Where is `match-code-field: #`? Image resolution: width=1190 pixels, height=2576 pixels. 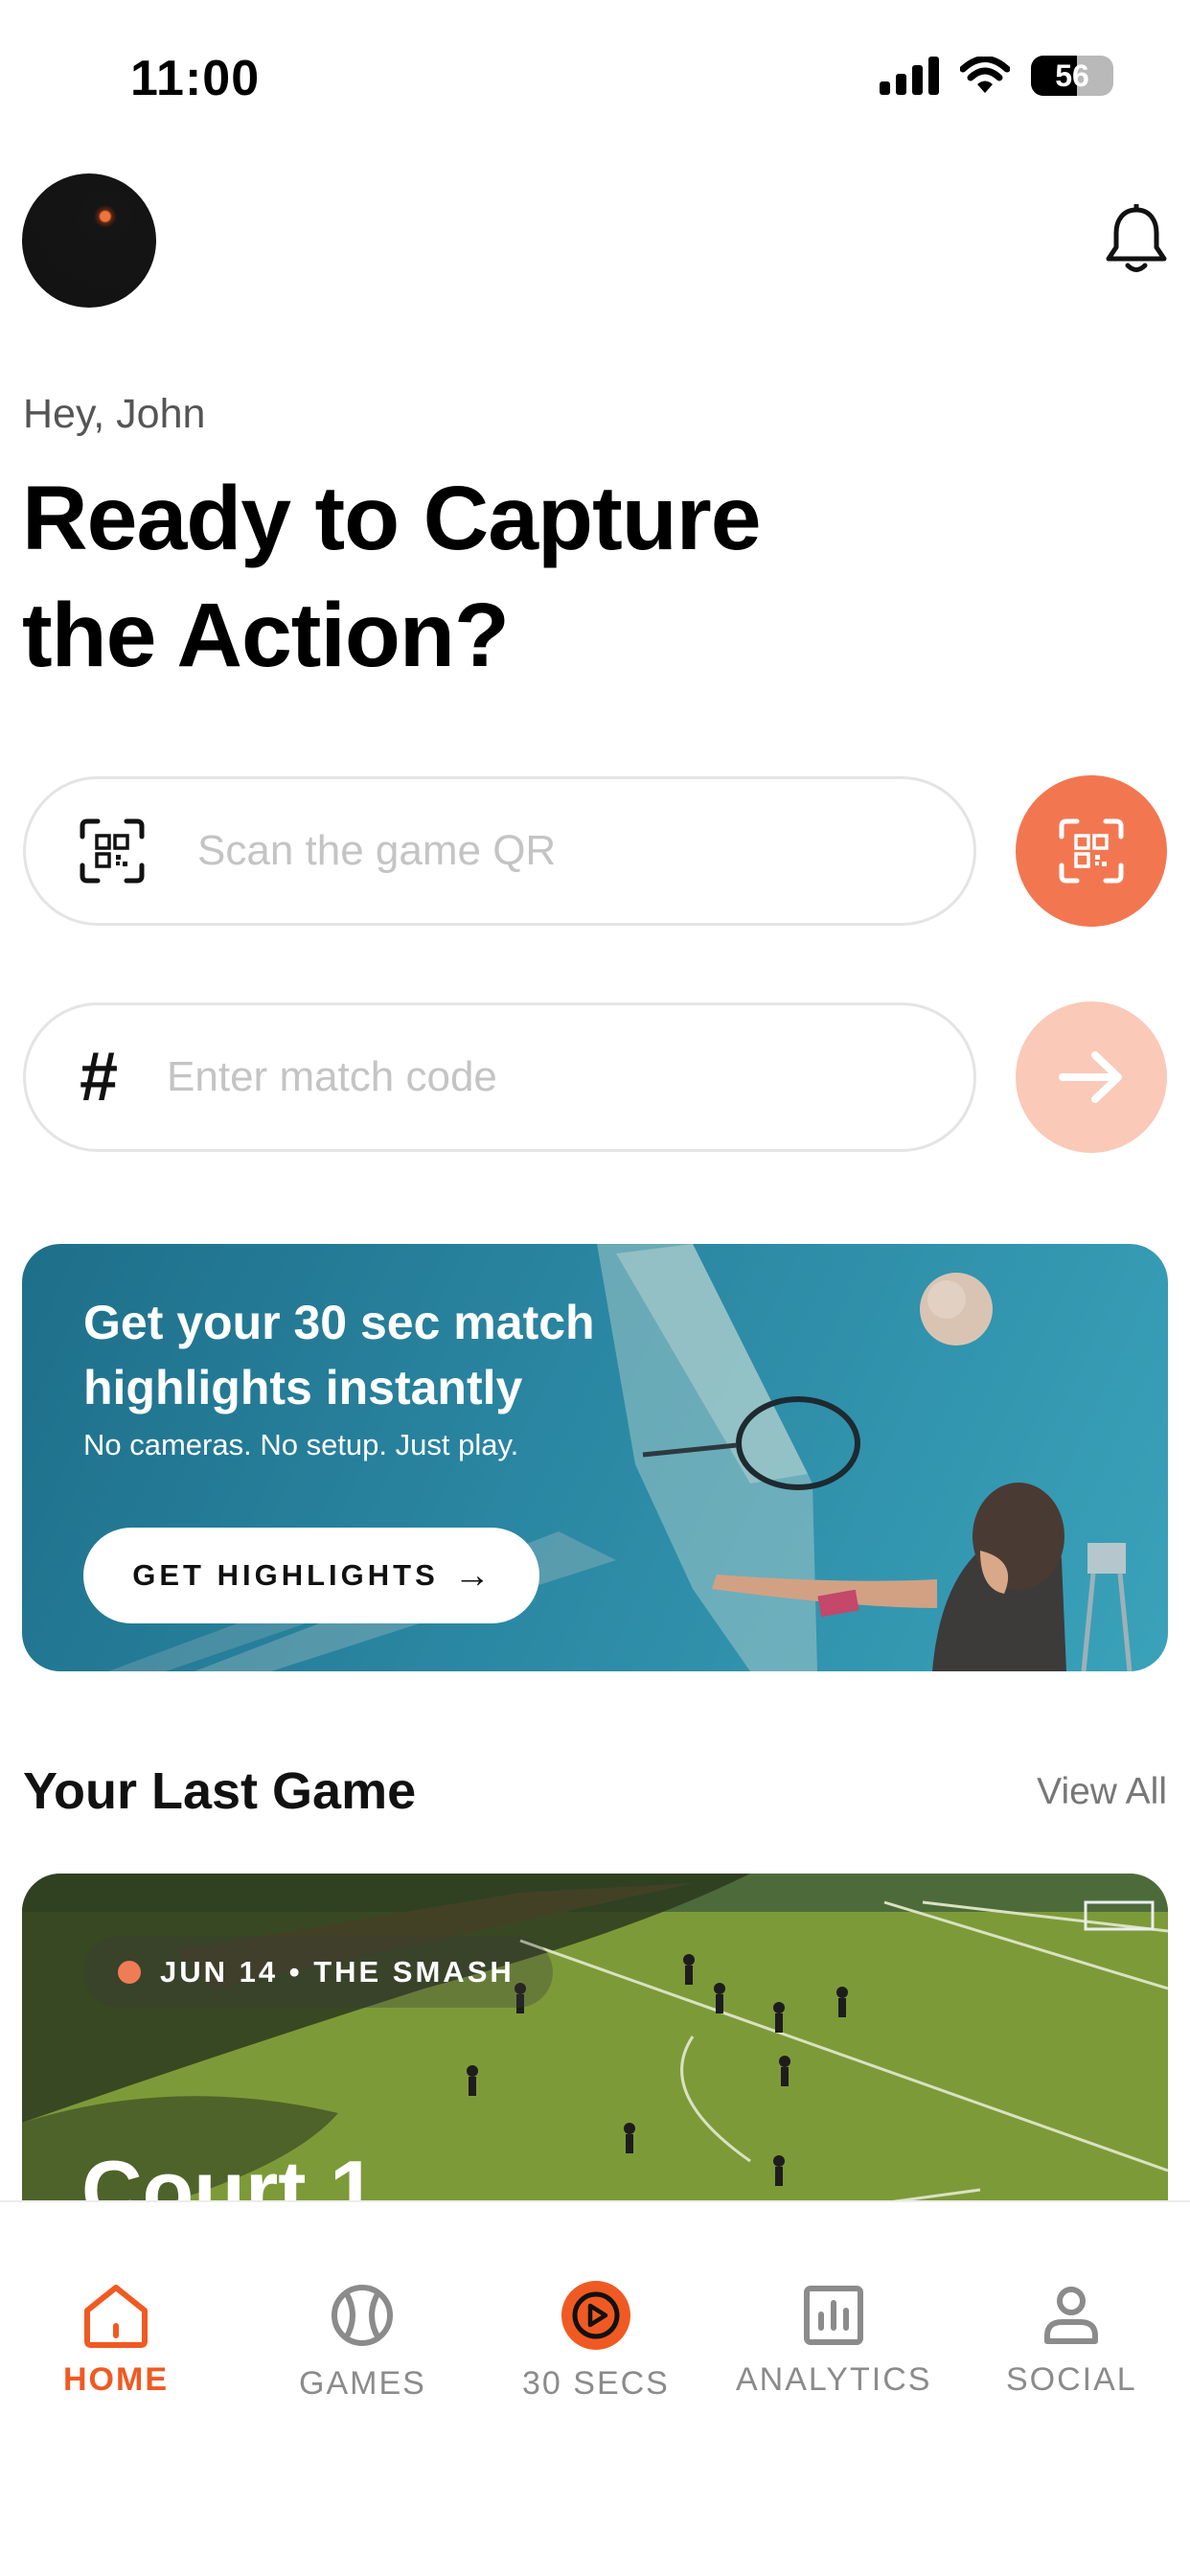
match-code-field: # is located at coordinates (500, 1077).